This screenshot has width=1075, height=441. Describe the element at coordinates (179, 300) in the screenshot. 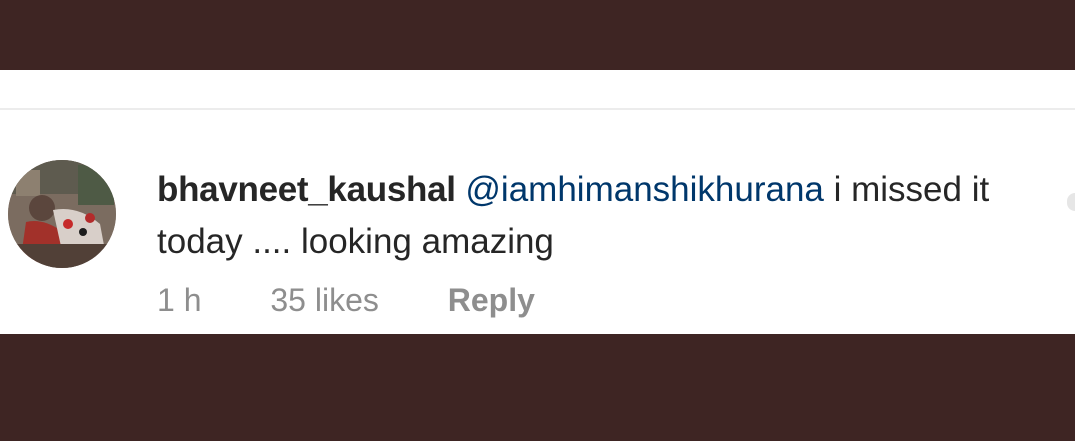

I see `comment-time: 1 h` at that location.